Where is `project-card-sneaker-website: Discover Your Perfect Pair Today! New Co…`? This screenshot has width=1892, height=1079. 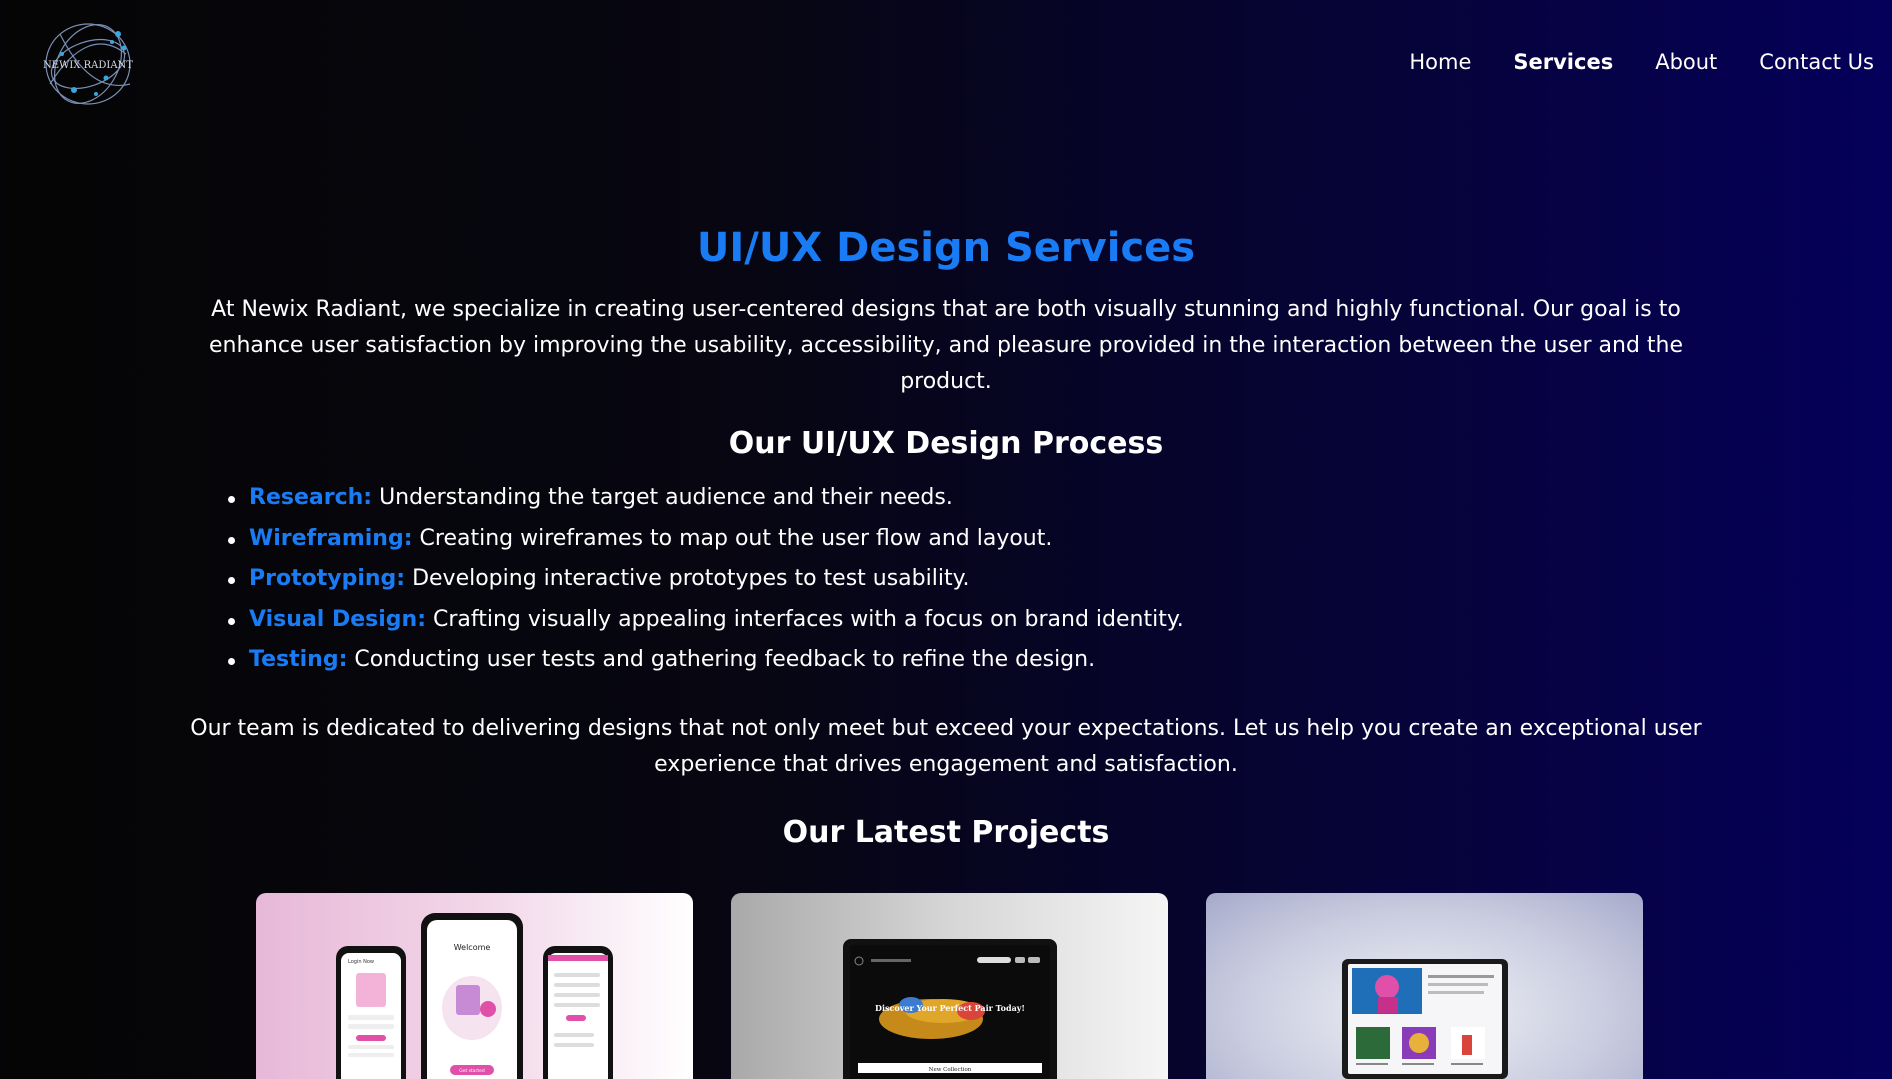
project-card-sneaker-website: Discover Your Perfect Pair Today! New Co… is located at coordinates (949, 986).